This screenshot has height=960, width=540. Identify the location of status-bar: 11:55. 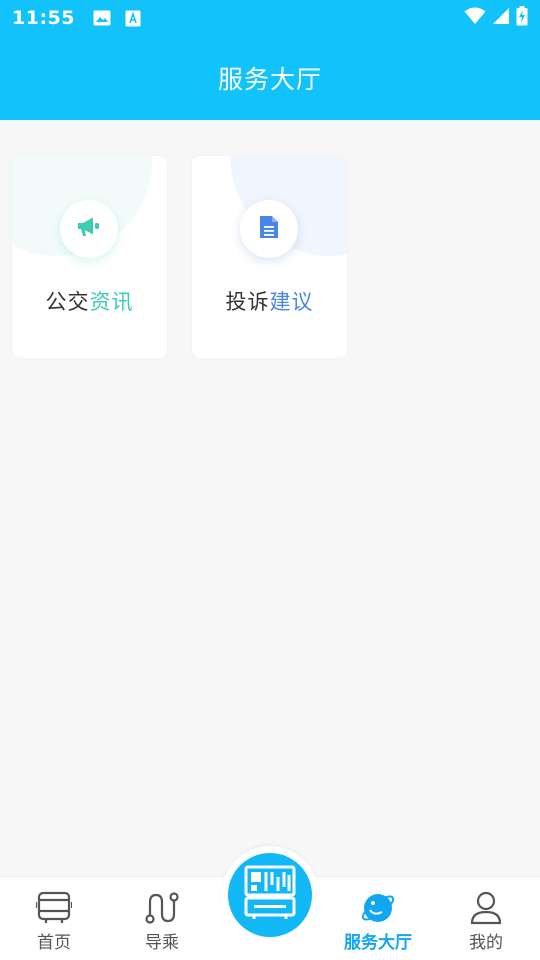
(270, 18).